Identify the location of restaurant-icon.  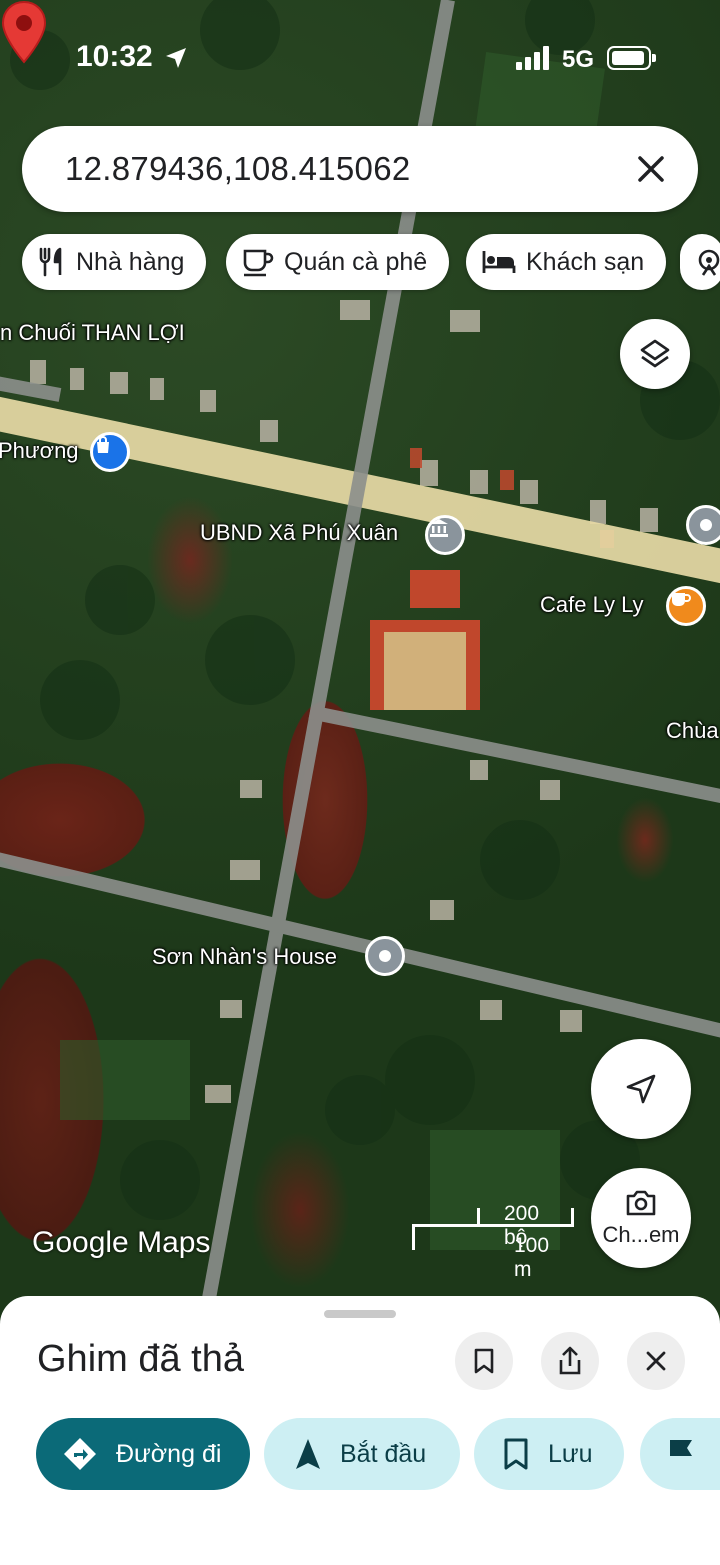
(50, 262).